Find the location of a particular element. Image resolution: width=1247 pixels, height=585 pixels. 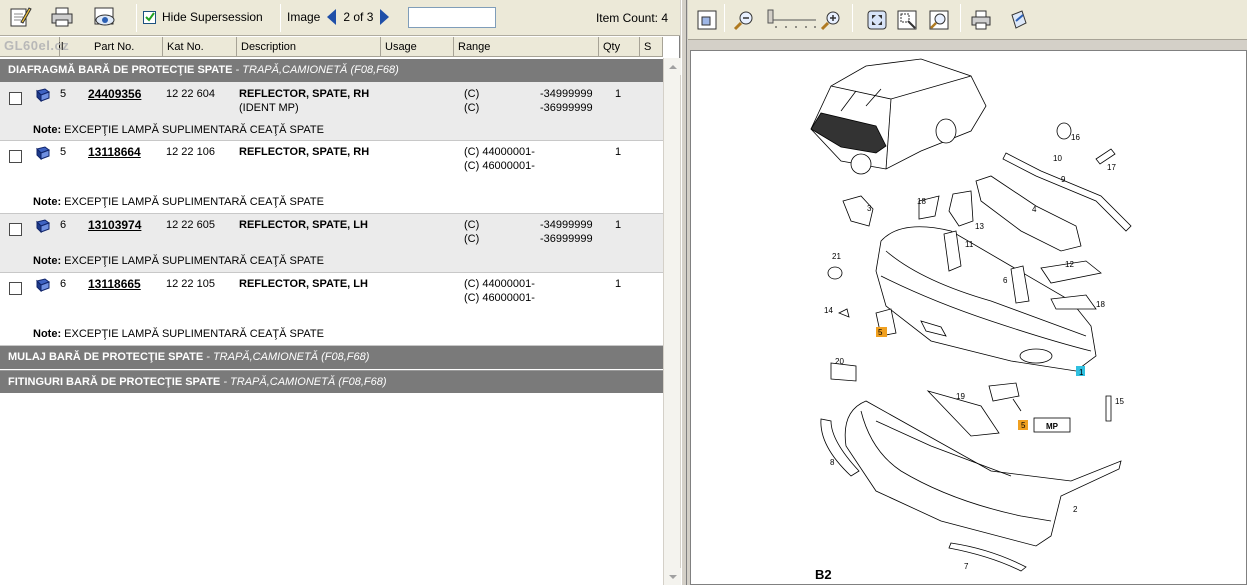

print-list-button is located at coordinates (62, 17).